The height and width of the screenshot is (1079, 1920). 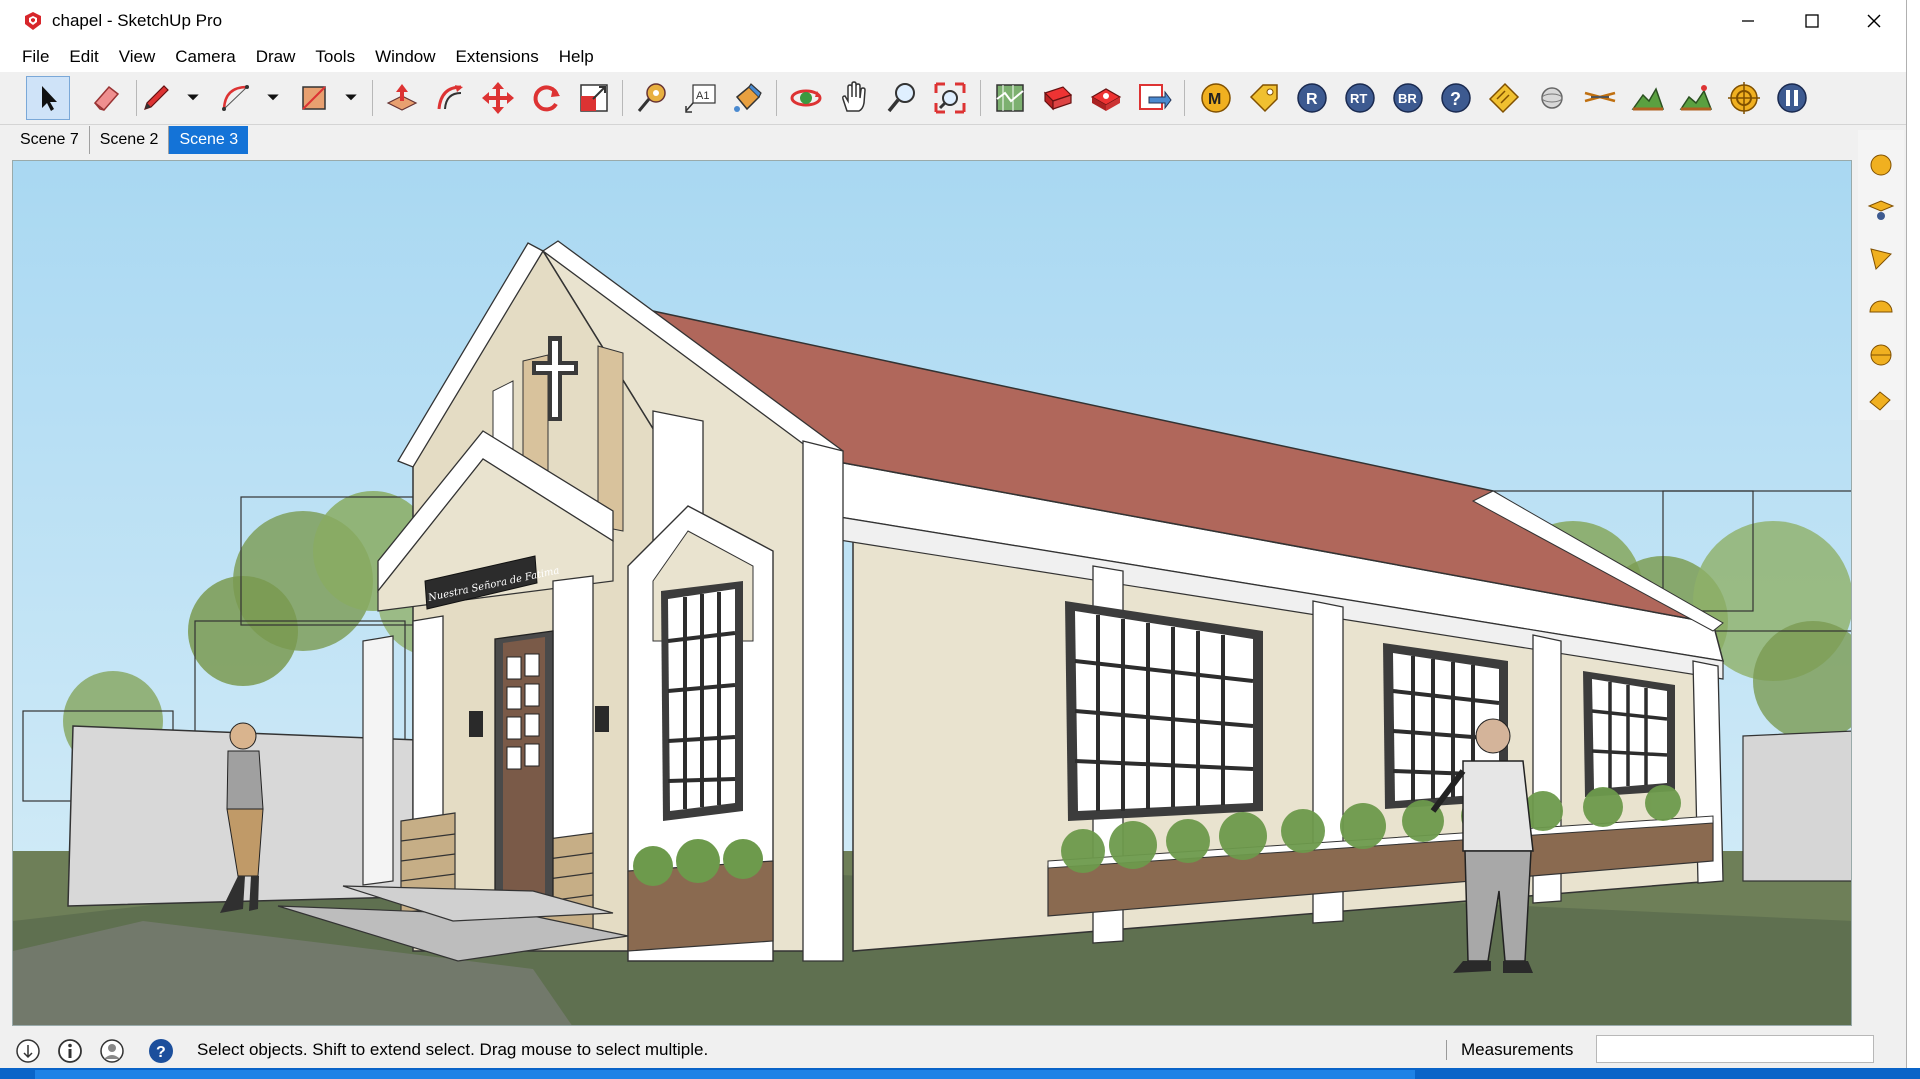 I want to click on m-plugin-button: M, so click(x=1216, y=98).